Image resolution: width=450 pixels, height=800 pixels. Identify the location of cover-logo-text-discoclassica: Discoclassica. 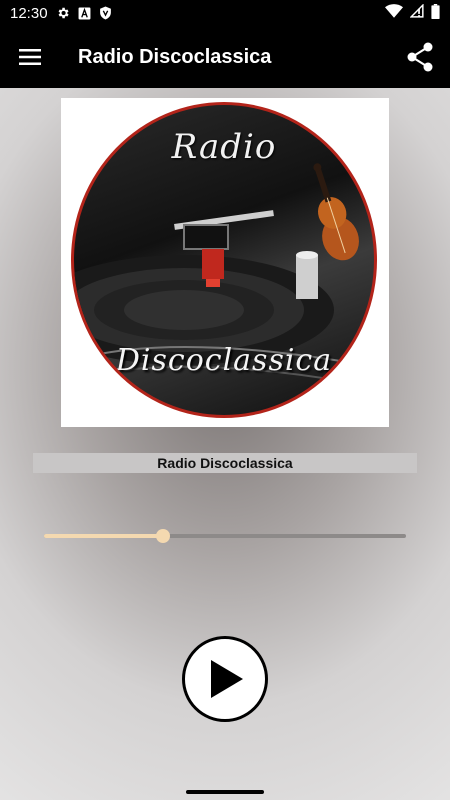
(224, 360).